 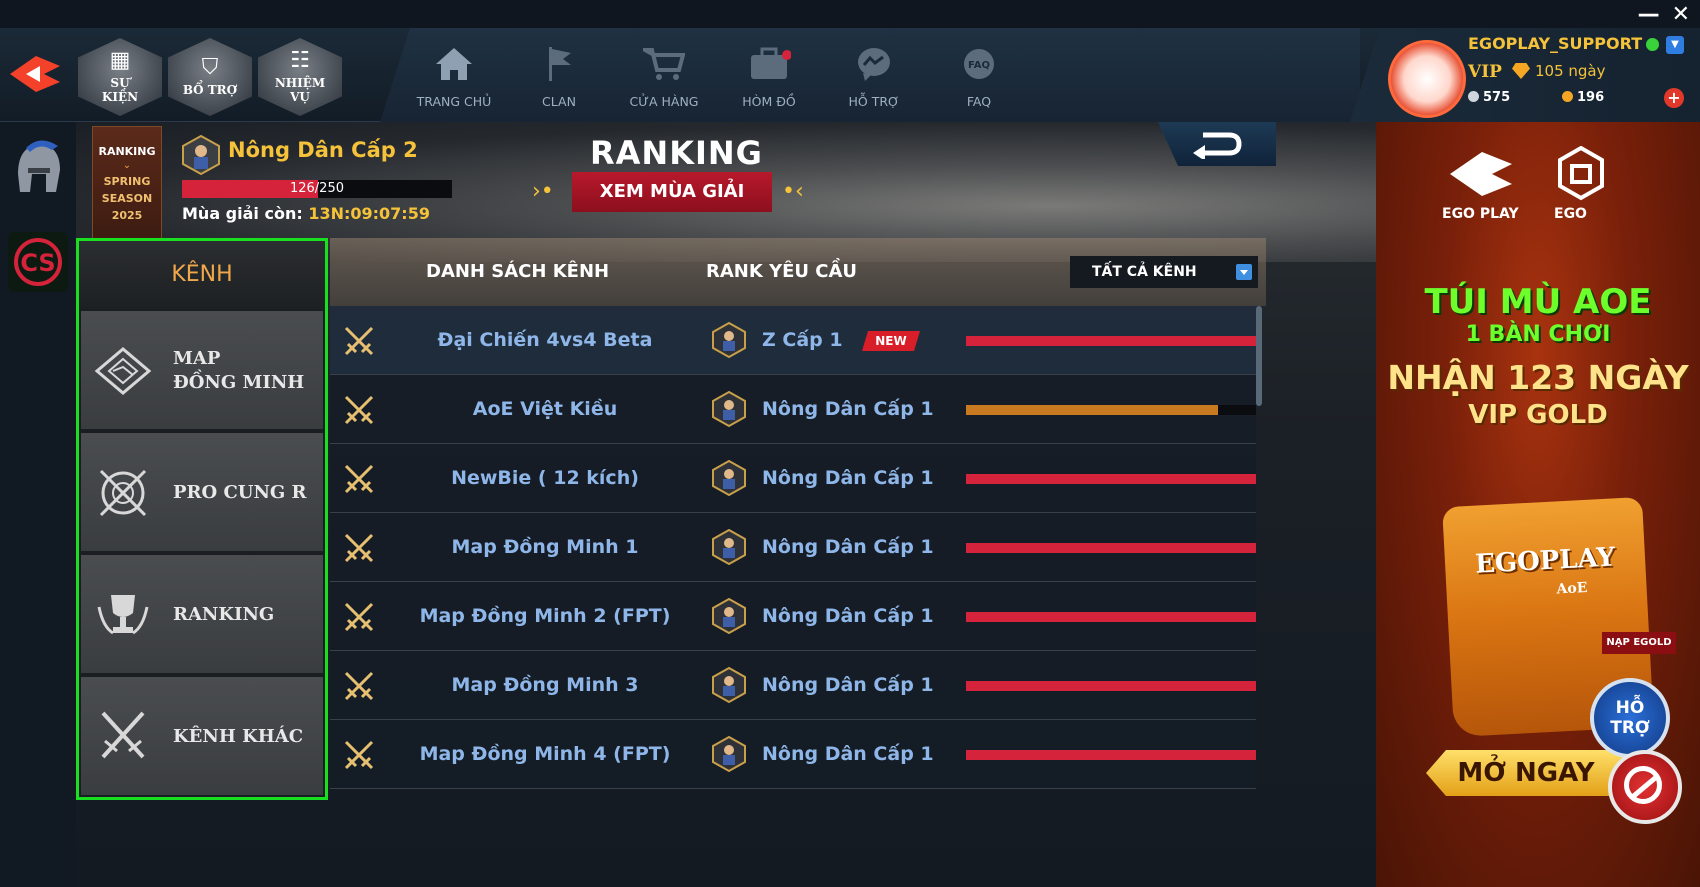 I want to click on nav-home: TRANG CHỦ, so click(x=454, y=76).